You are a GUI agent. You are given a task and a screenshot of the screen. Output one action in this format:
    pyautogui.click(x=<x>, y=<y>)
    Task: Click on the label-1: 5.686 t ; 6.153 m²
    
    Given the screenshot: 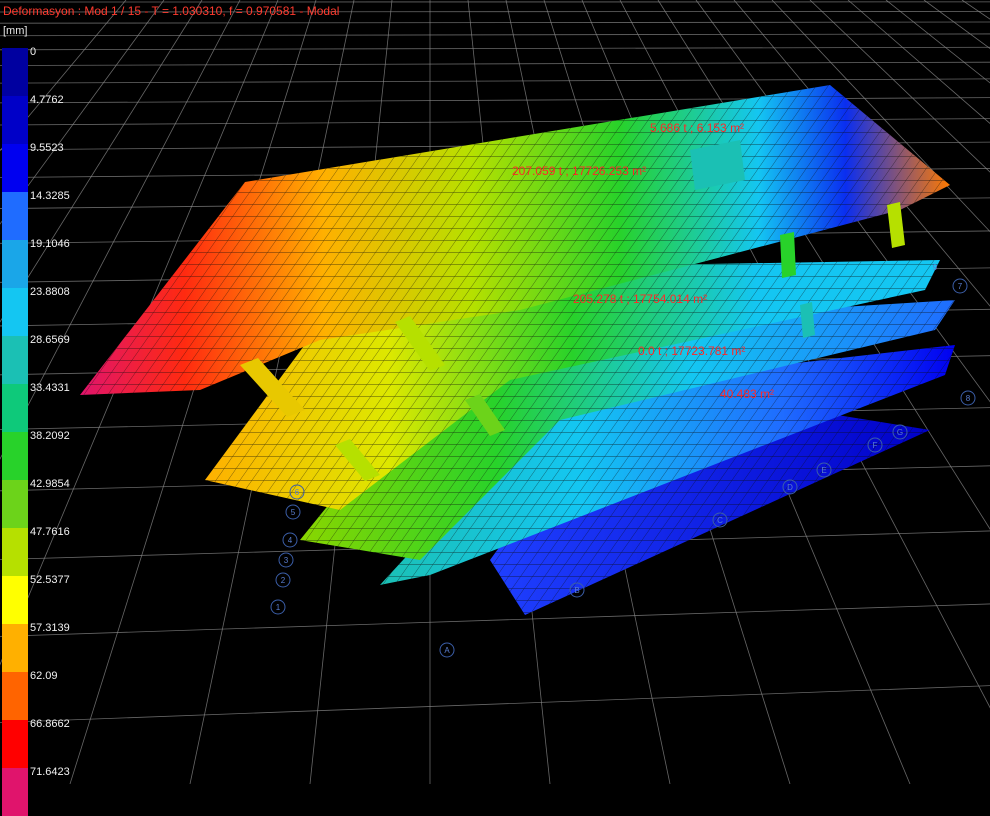 What is the action you would take?
    pyautogui.click(x=697, y=128)
    